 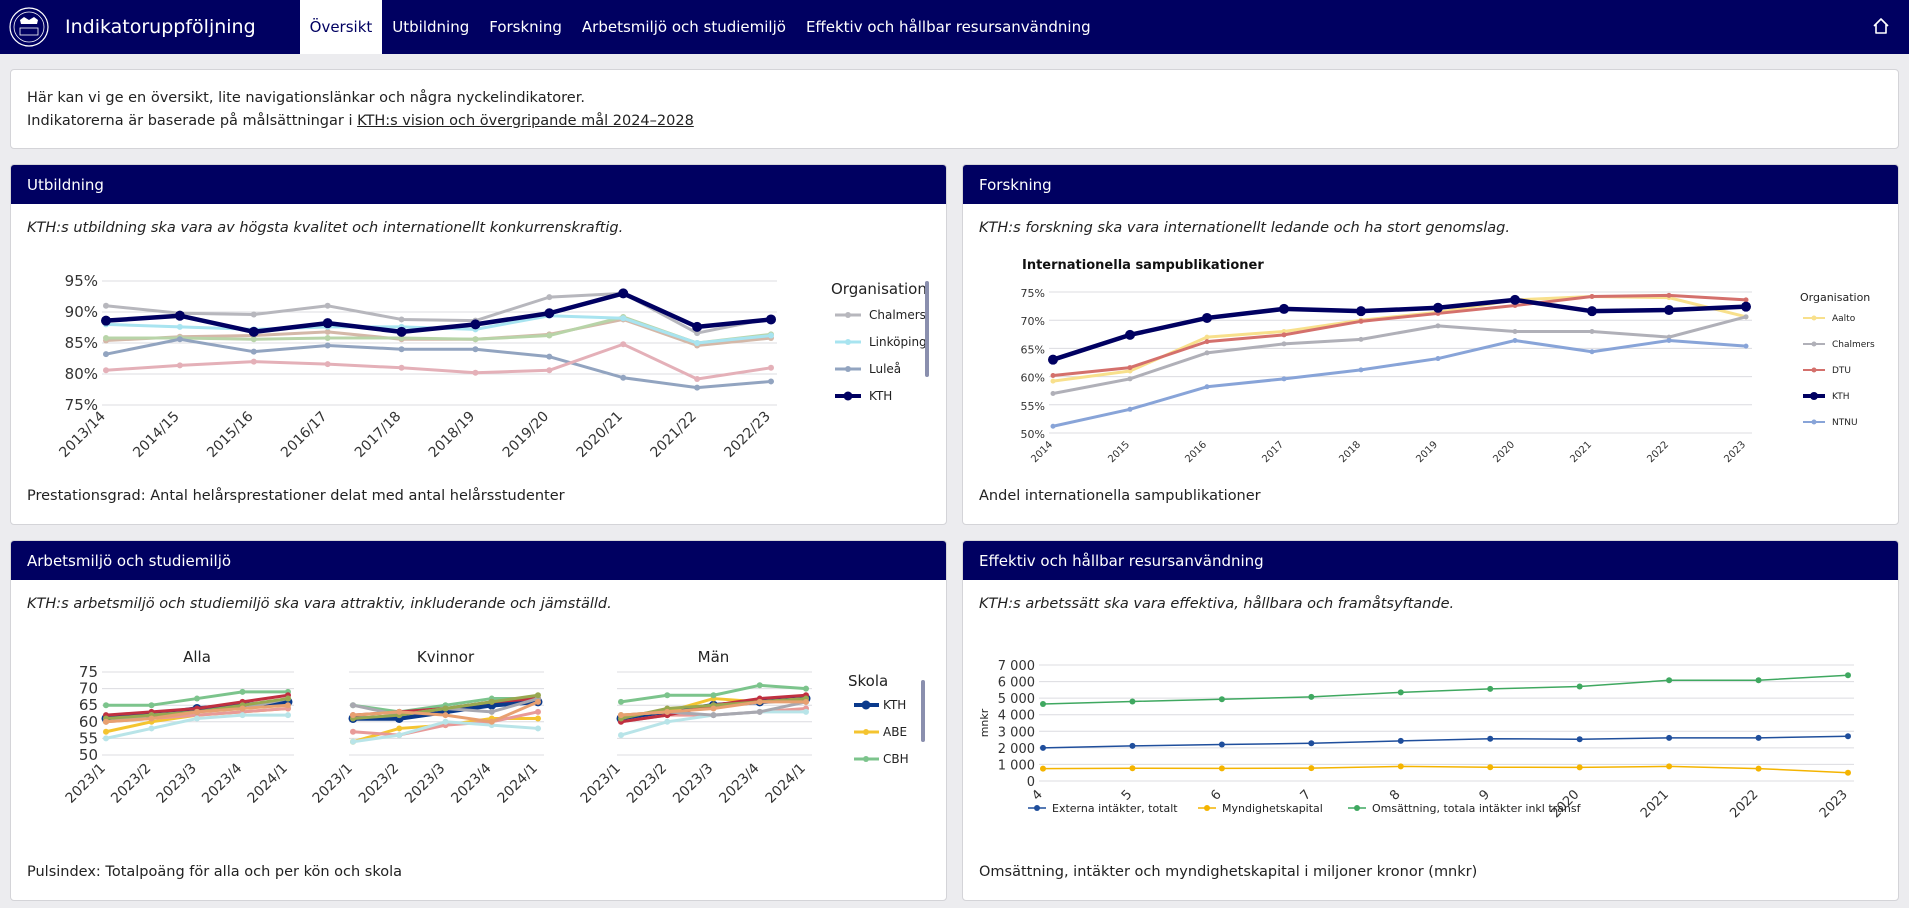 What do you see at coordinates (1477, 808) in the screenshot?
I see `legend-label: Omsättning, totala intäkter inkl transf` at bounding box center [1477, 808].